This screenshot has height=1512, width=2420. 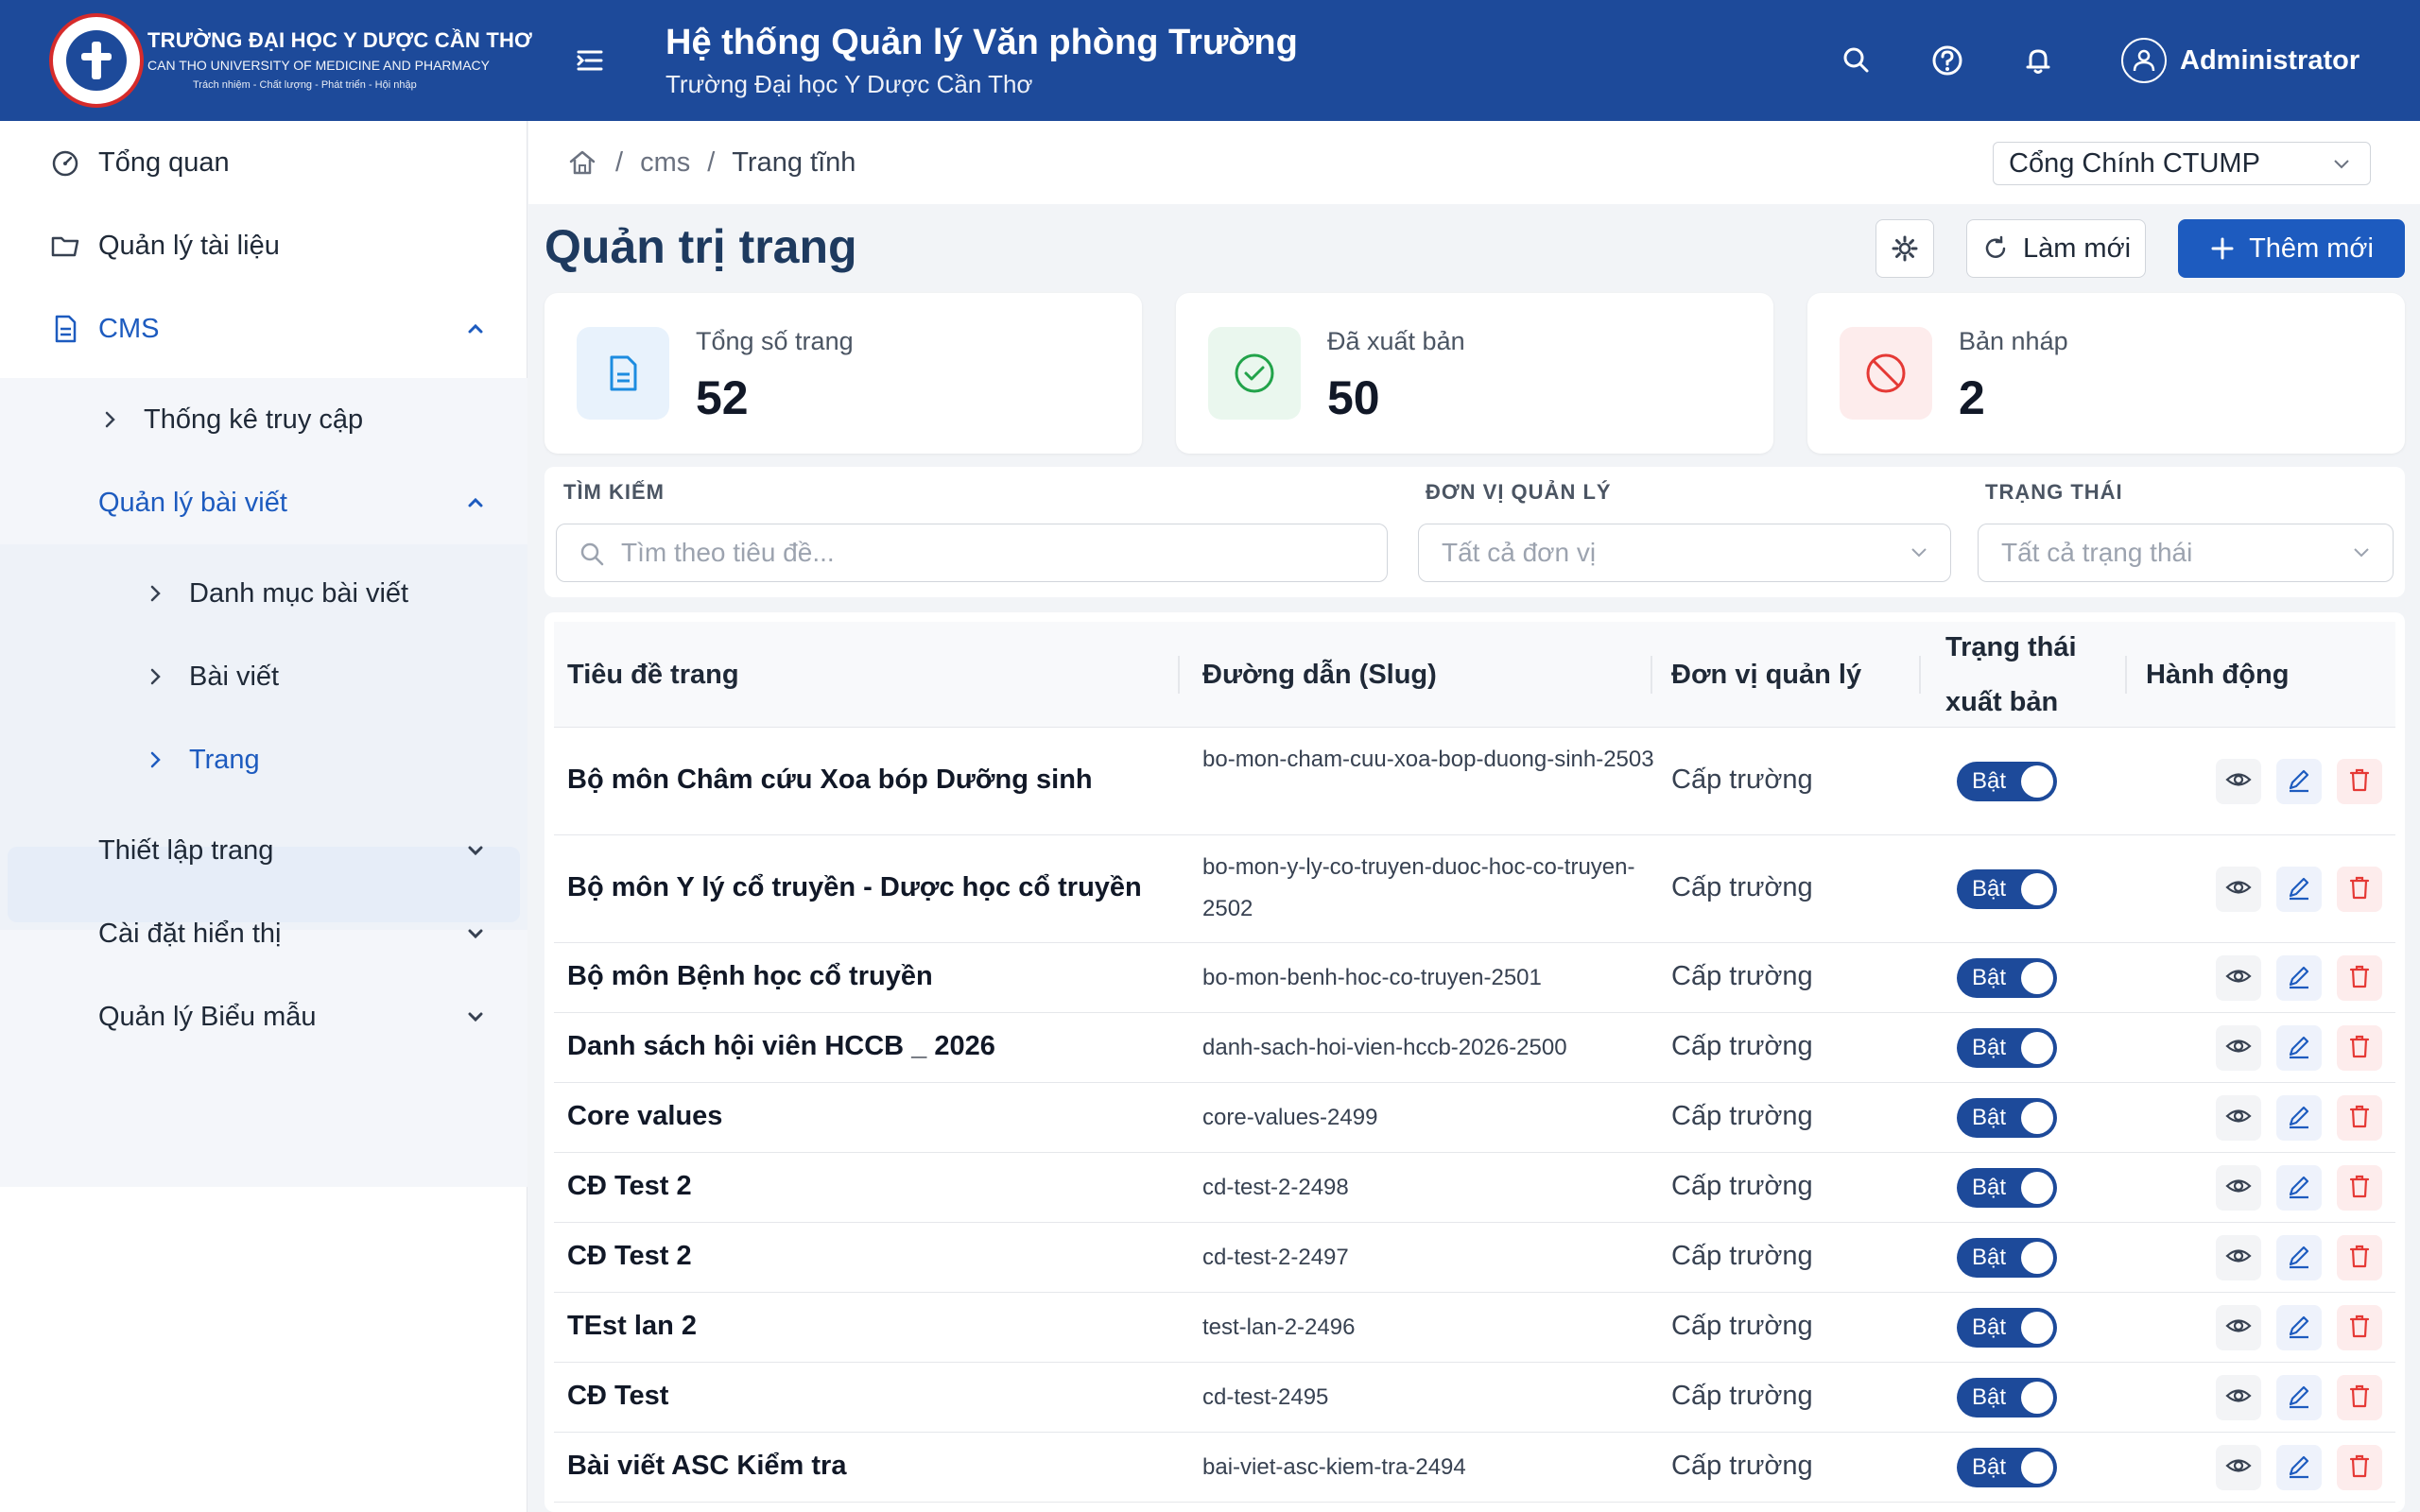 What do you see at coordinates (1474, 1188) in the screenshot?
I see `table-row: CĐ Test 2 cd-test-2-2498 Cấp trường Bật` at bounding box center [1474, 1188].